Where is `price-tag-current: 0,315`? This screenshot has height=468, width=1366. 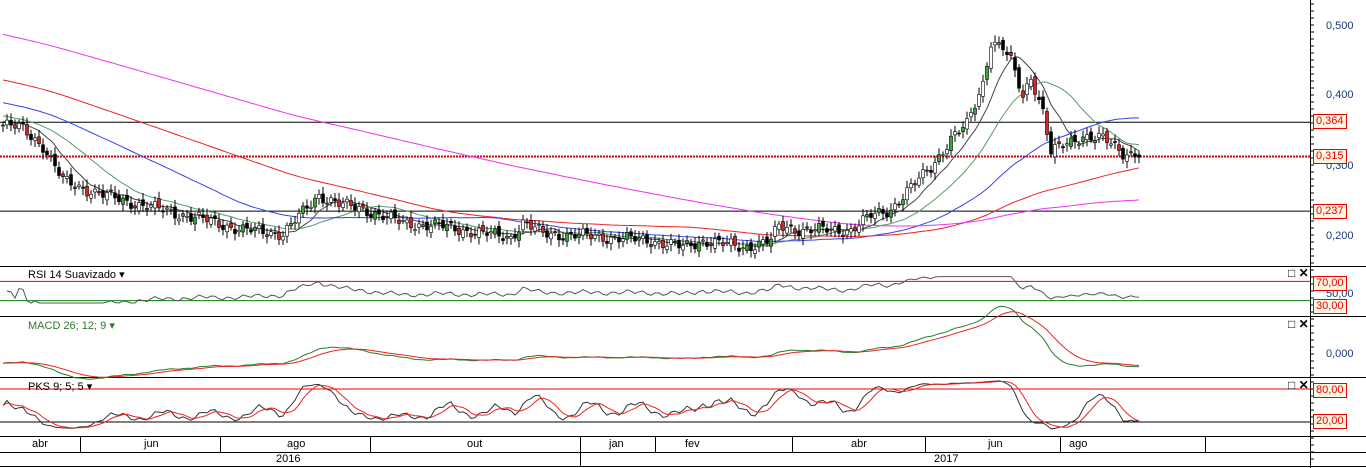 price-tag-current: 0,315 is located at coordinates (1330, 156).